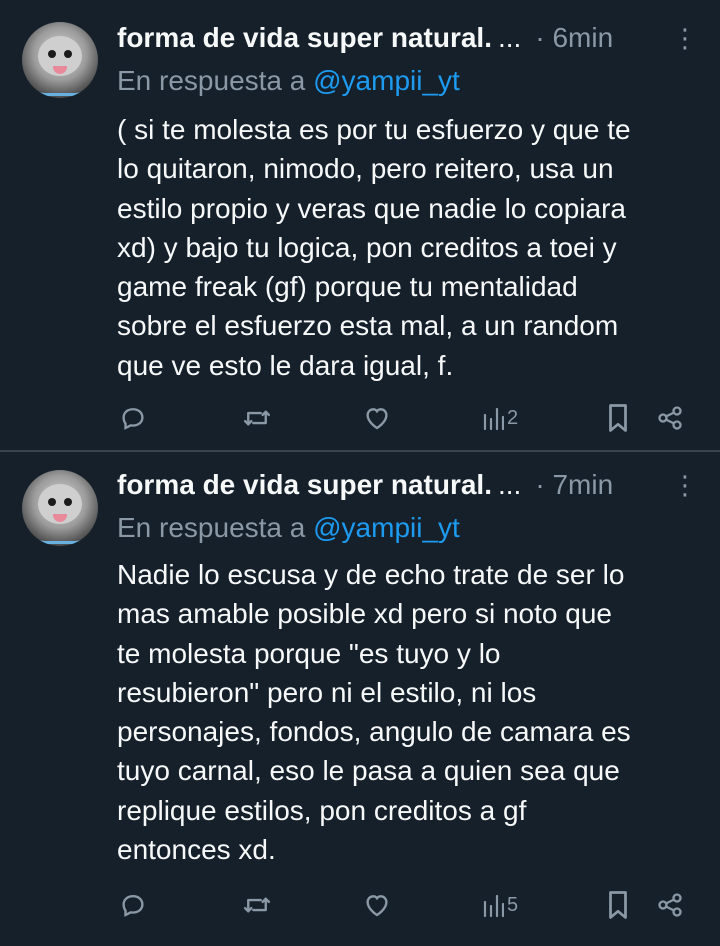 Image resolution: width=720 pixels, height=946 pixels. Describe the element at coordinates (364, 614) in the screenshot. I see `tweet-text-line: mas amable posible xd pero si noto que` at that location.